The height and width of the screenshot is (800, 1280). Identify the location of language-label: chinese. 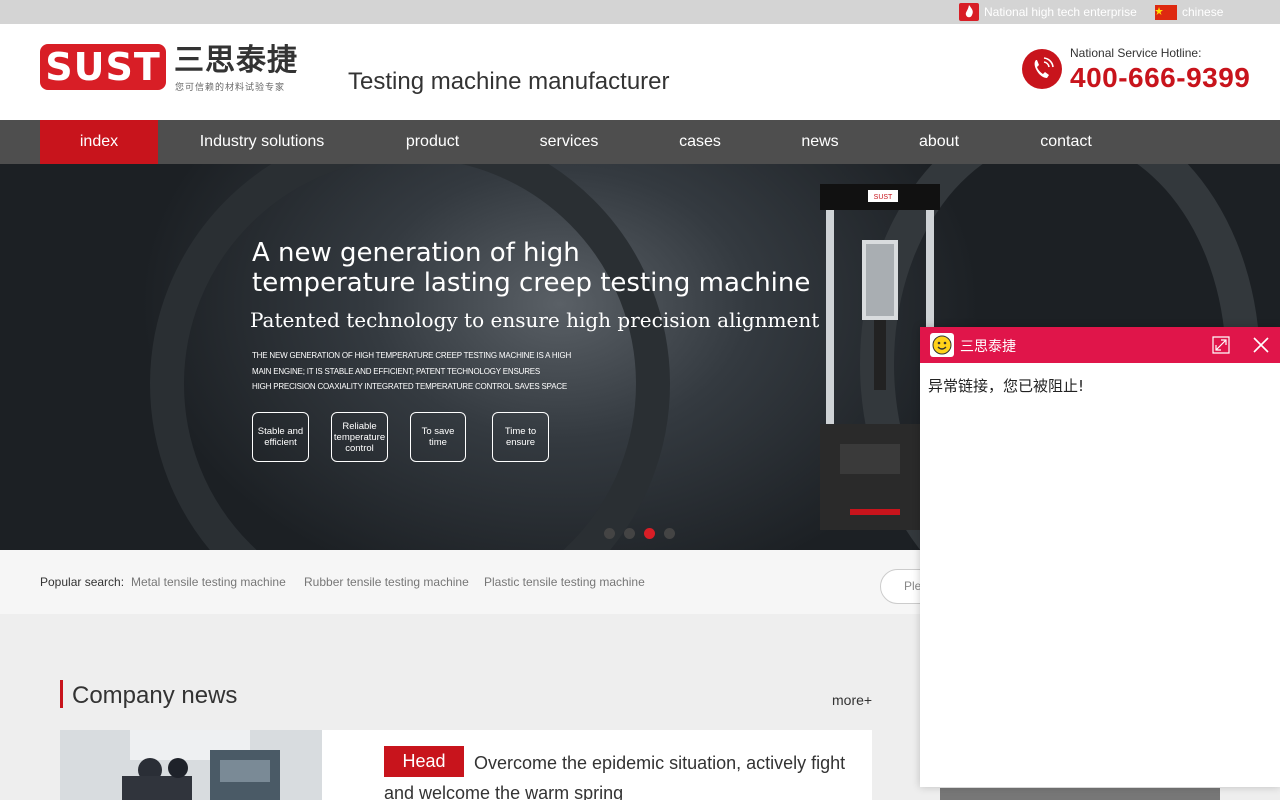
(1203, 12).